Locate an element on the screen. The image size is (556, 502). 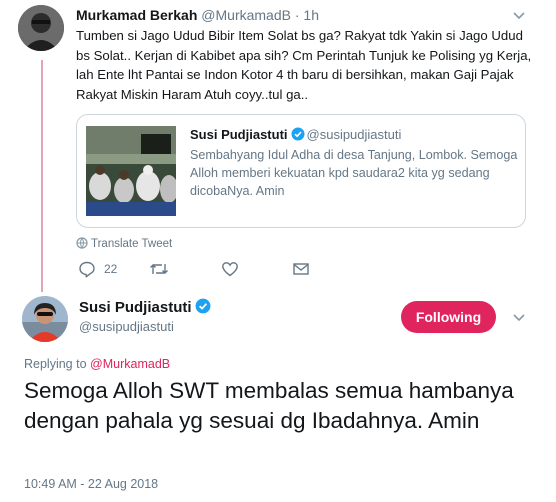
replying-to: Replying to @MurkamadB is located at coordinates (97, 364).